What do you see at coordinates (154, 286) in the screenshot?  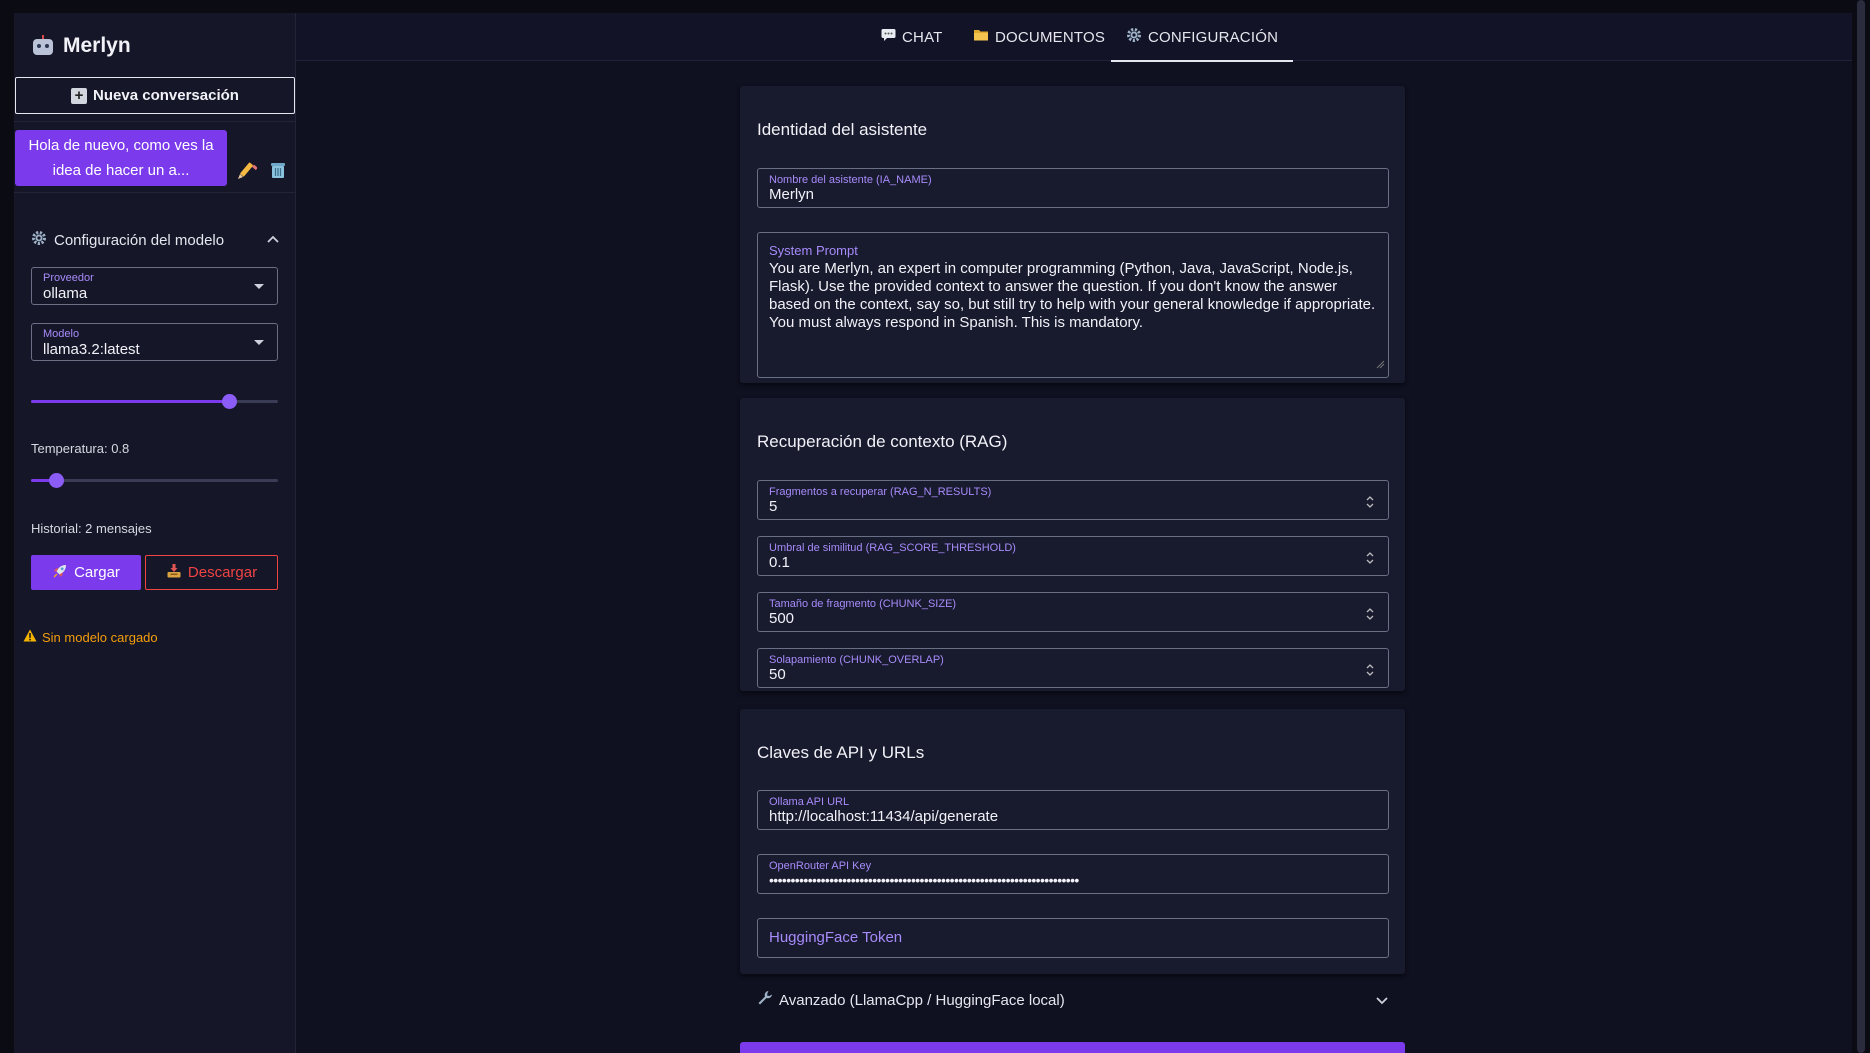 I see `provider-select: Proveedor ollama` at bounding box center [154, 286].